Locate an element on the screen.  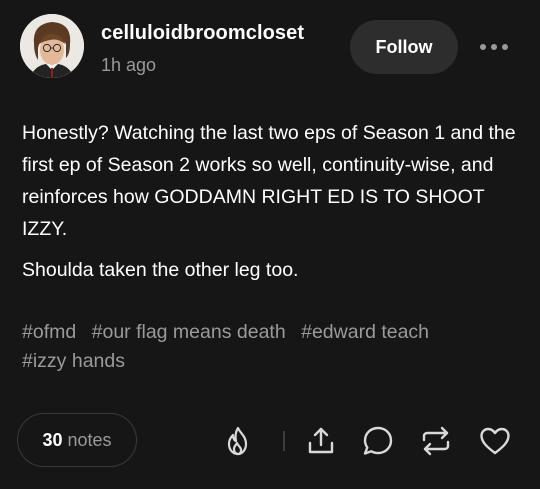
more-options-icon is located at coordinates (494, 47).